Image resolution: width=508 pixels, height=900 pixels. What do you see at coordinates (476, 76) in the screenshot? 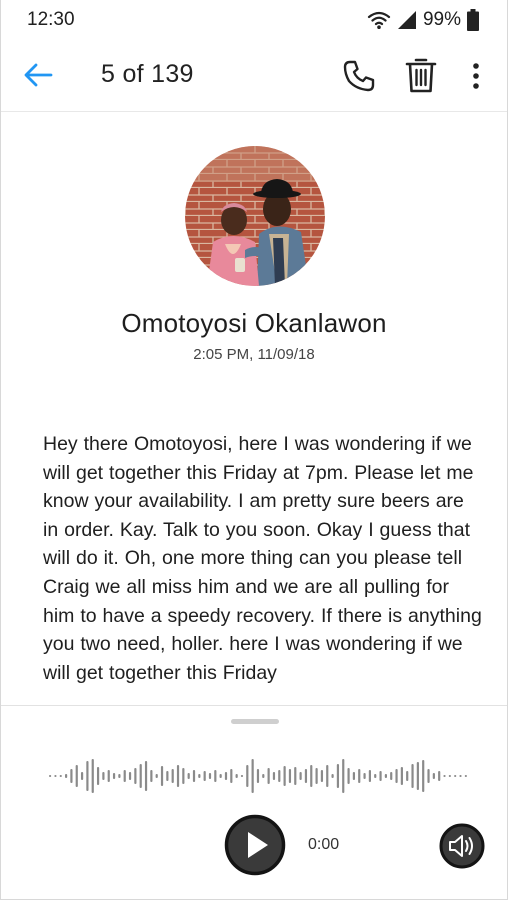
I see `more-options-button` at bounding box center [476, 76].